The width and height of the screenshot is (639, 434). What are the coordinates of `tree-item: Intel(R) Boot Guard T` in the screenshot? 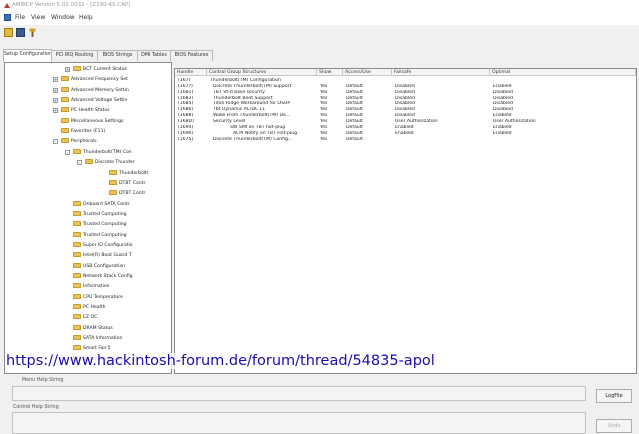 It's located at (102, 255).